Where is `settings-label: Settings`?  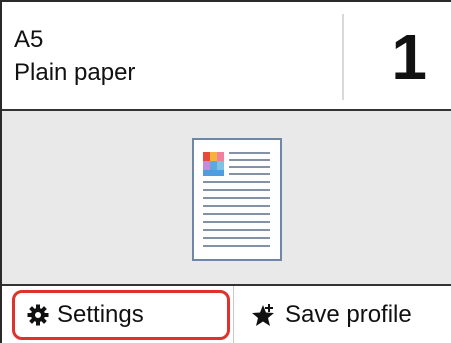
settings-label: Settings is located at coordinates (100, 314).